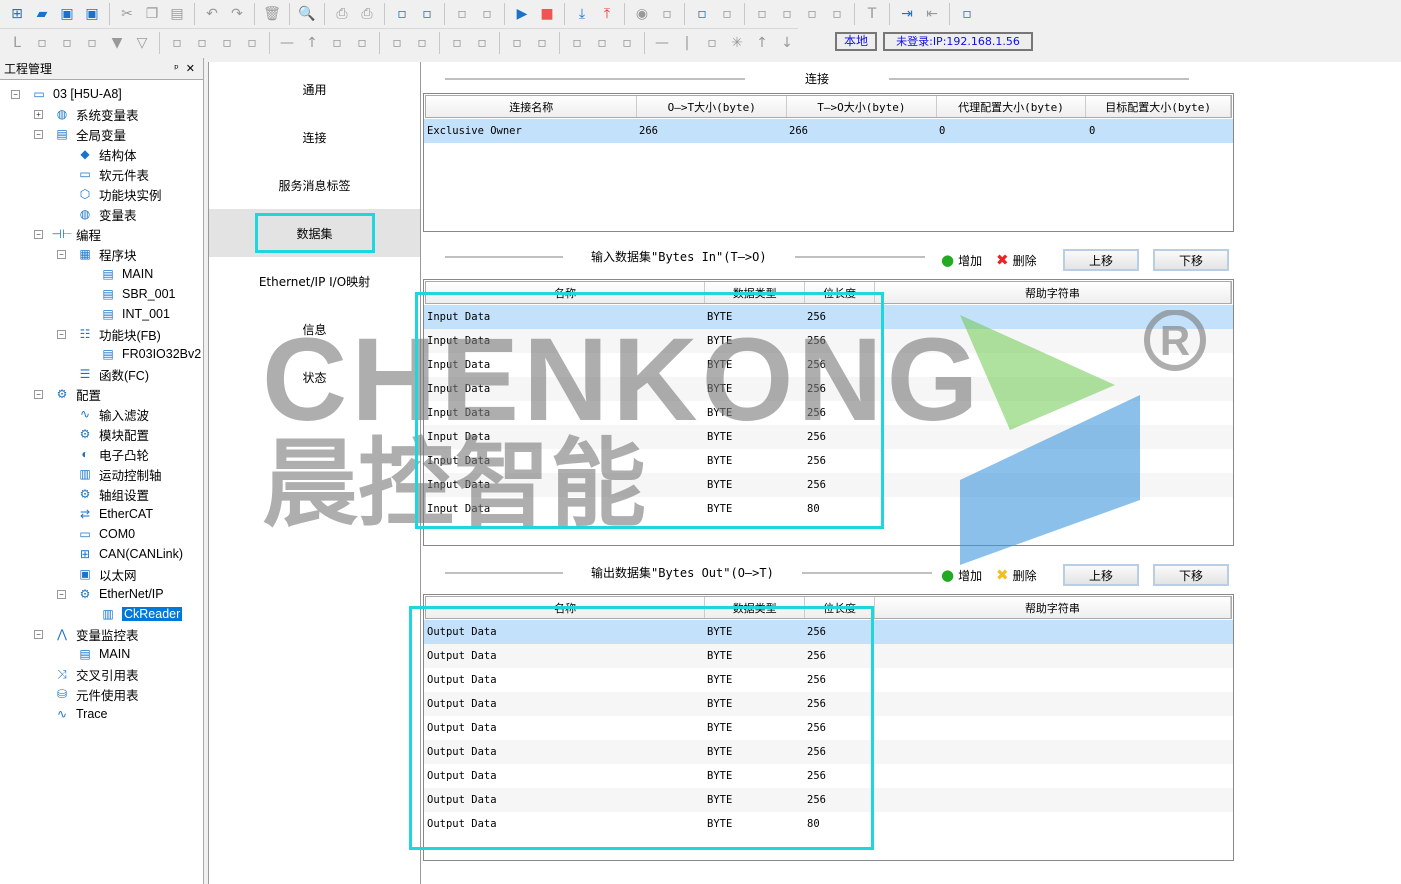  What do you see at coordinates (112, 434) in the screenshot?
I see `tree-node: ⚙ 模块配置` at bounding box center [112, 434].